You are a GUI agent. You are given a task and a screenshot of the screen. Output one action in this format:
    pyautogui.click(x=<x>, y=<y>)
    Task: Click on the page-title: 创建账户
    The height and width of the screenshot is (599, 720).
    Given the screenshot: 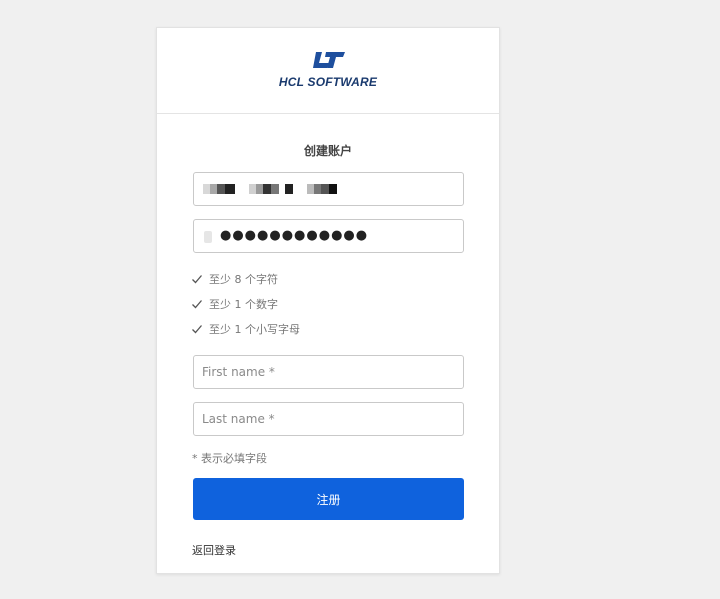 What is the action you would take?
    pyautogui.click(x=327, y=151)
    